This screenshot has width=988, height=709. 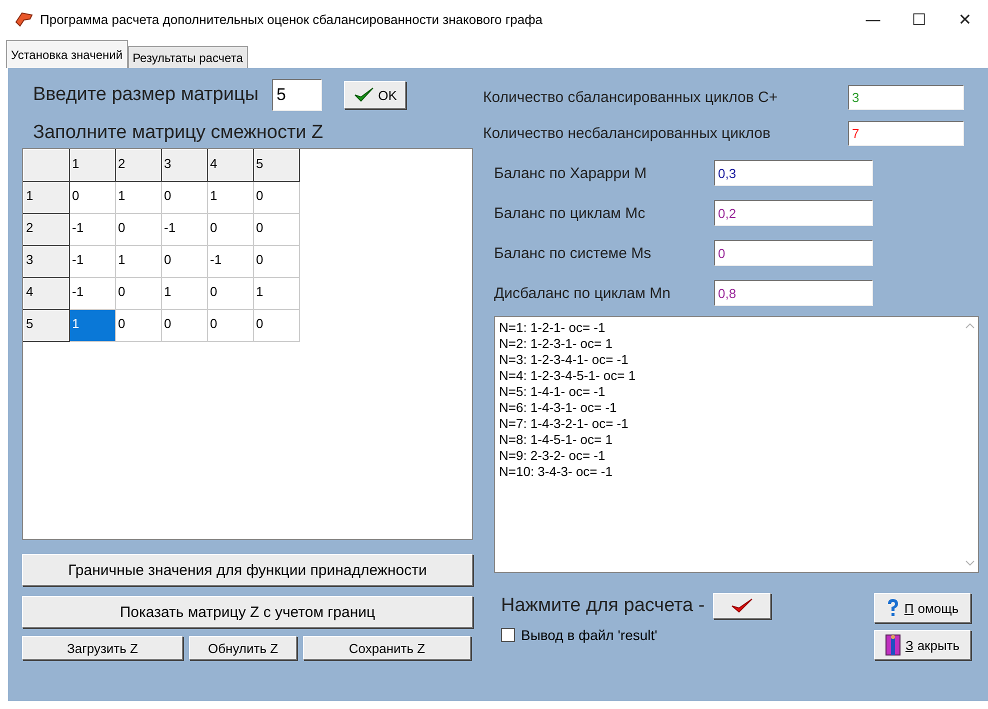 I want to click on matrix-label: Заполните матрицу смежности Z, so click(x=178, y=133).